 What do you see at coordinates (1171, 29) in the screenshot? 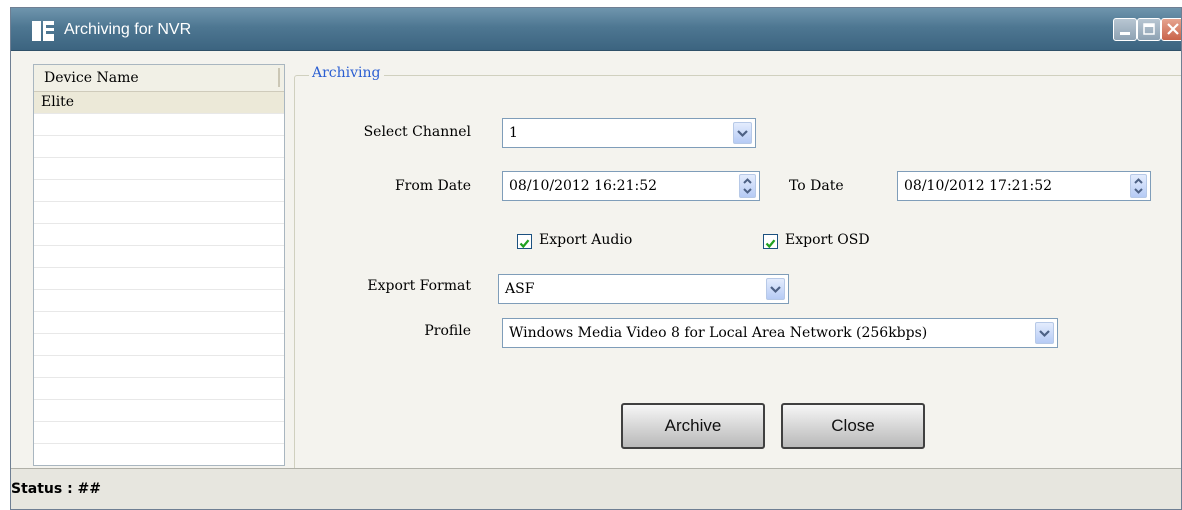
I see `close-icon` at bounding box center [1171, 29].